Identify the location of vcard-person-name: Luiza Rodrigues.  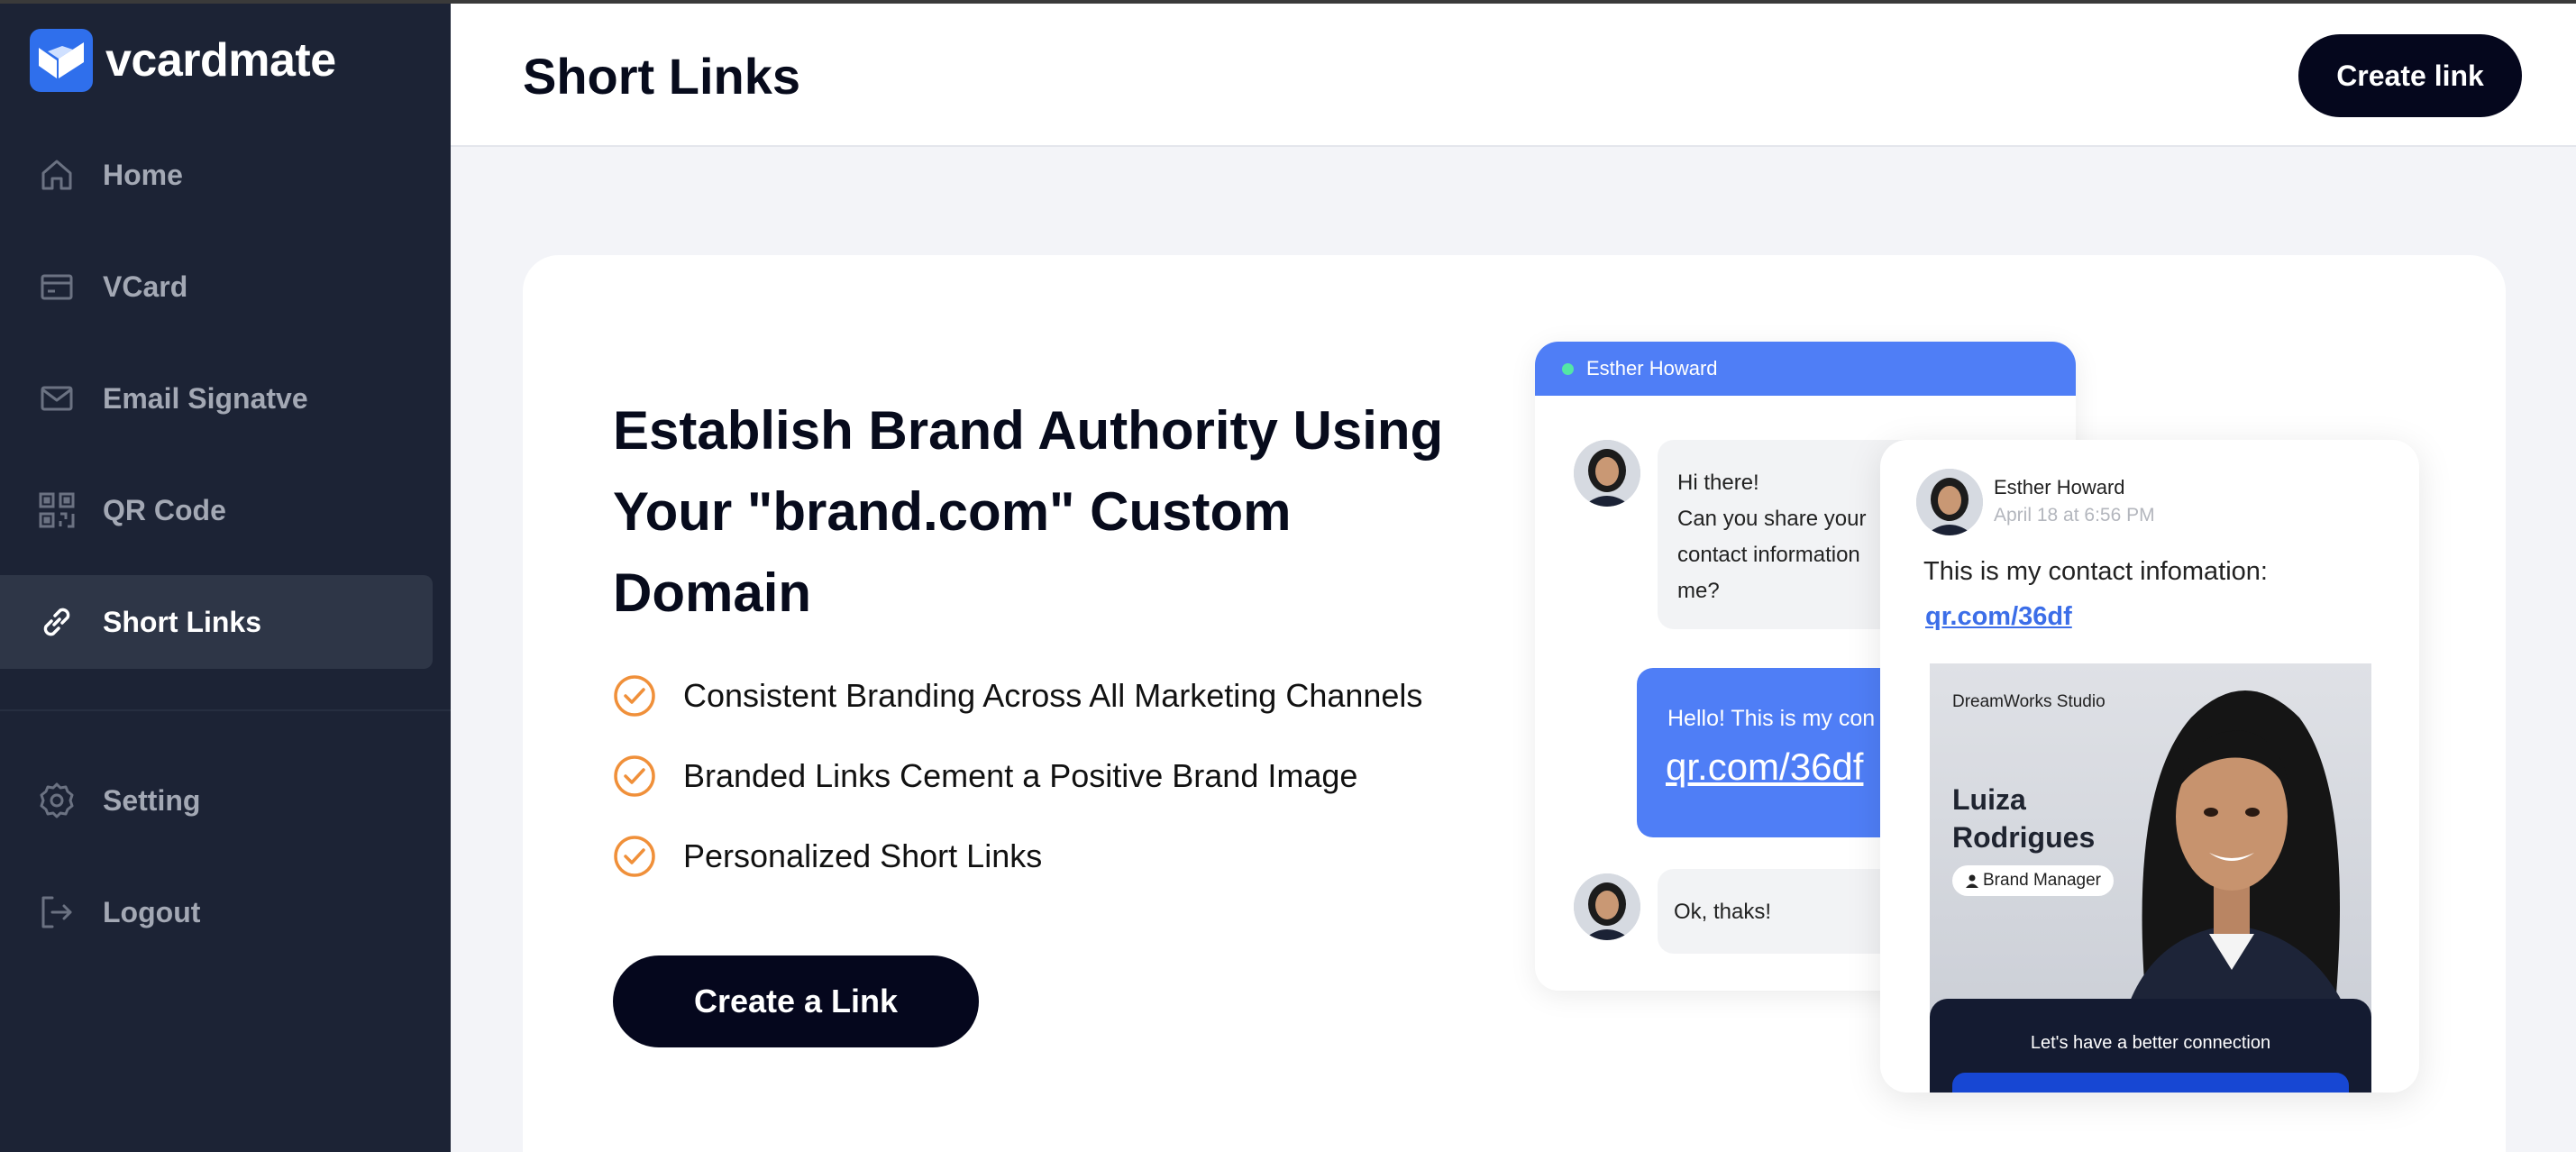
(2024, 818).